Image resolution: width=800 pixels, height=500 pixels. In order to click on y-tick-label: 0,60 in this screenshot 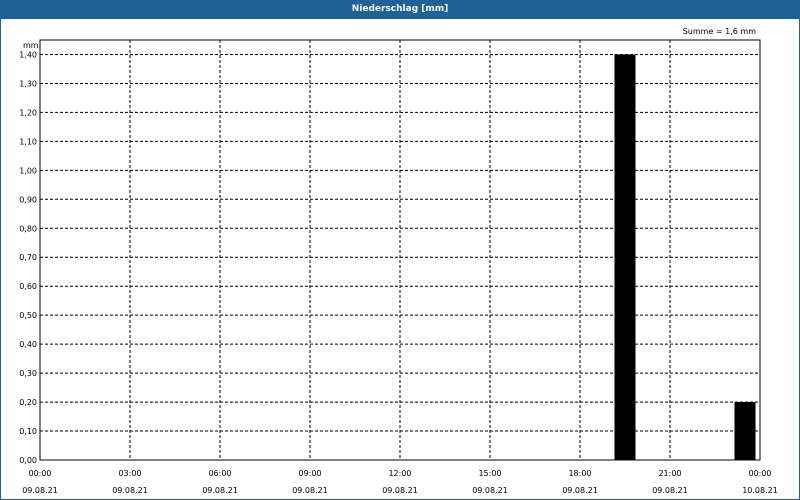, I will do `click(28, 286)`.